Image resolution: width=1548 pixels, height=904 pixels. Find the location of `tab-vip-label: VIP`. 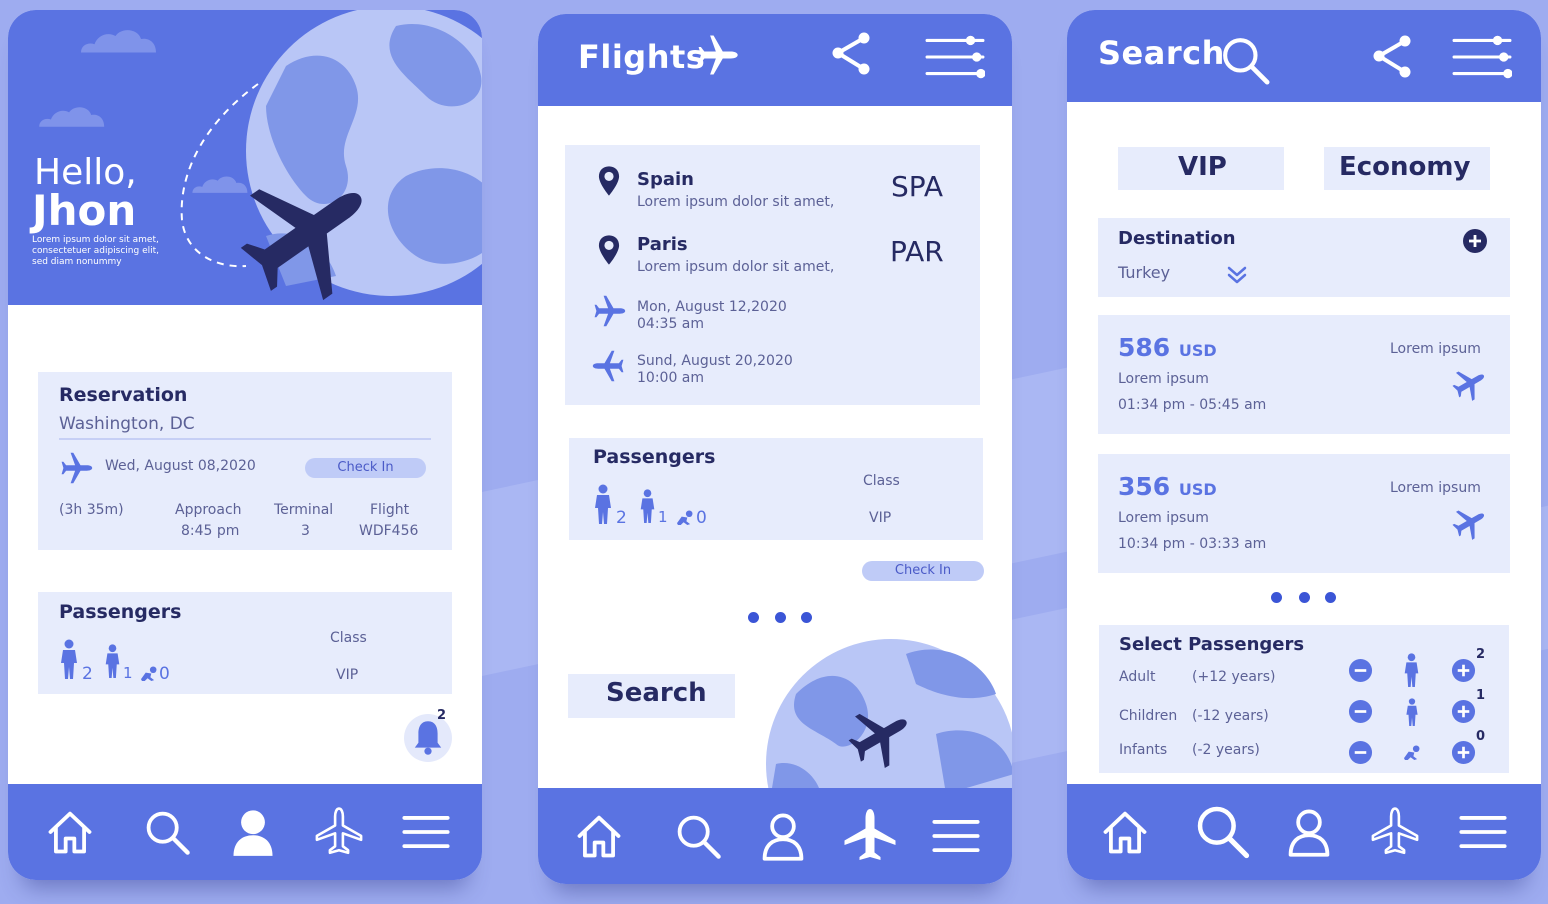

tab-vip-label: VIP is located at coordinates (1202, 167).